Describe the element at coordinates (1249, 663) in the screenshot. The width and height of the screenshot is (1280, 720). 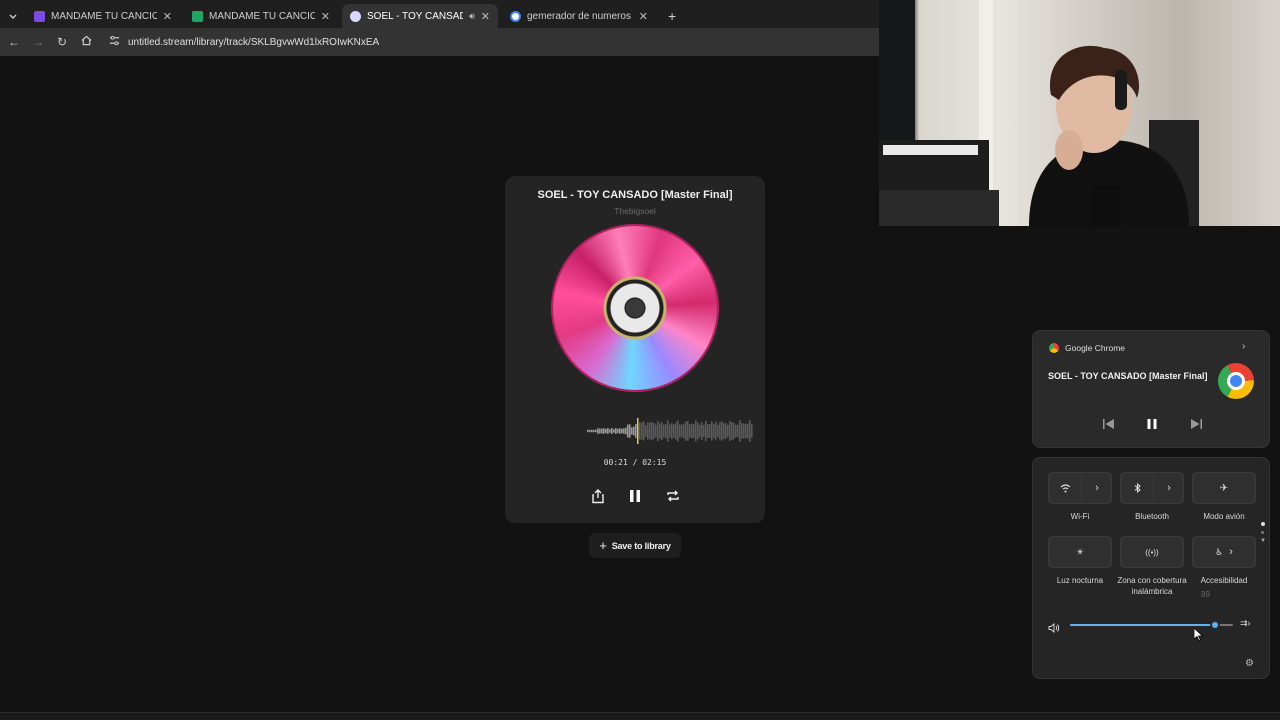
I see `gear-icon: ⚙︎` at that location.